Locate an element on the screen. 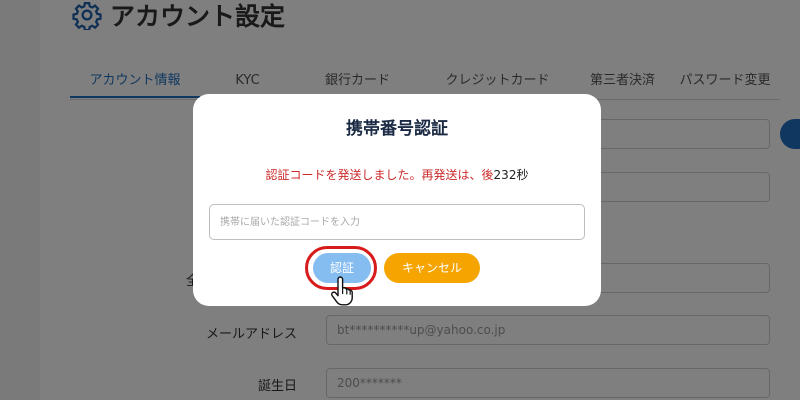  verification-sent-message: 認証コードを発送しました。再発送は、後232秒 is located at coordinates (397, 174).